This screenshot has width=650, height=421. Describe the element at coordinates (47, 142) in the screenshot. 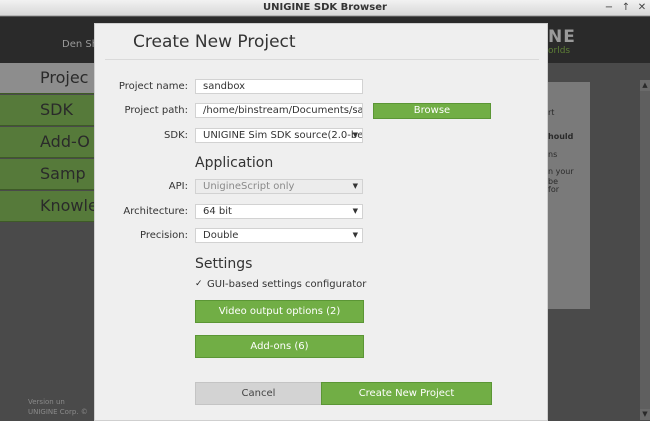

I see `nav-item-addons: Add-O` at that location.